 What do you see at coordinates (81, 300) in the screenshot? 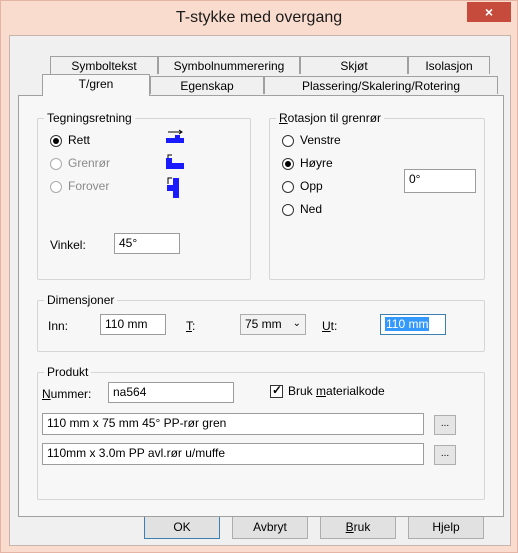
I see `group-legend-dimensjoner: Dimensjoner` at bounding box center [81, 300].